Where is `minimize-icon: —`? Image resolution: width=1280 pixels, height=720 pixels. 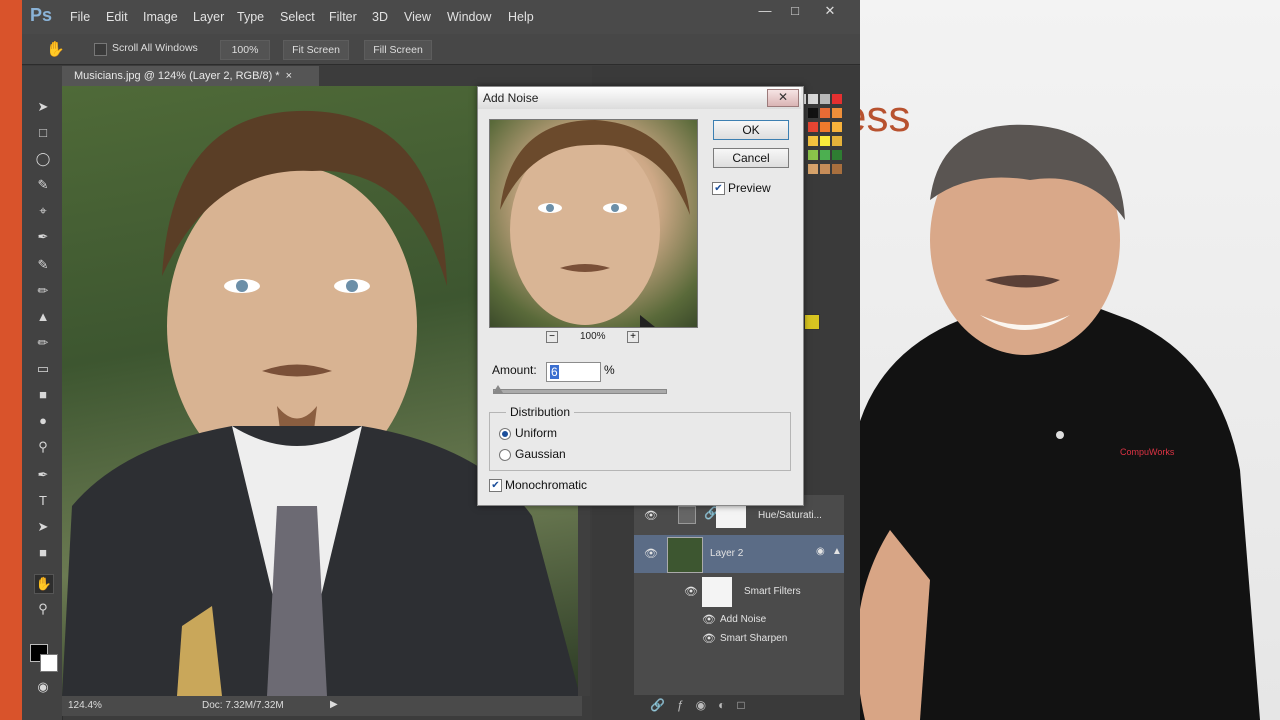
minimize-icon: — is located at coordinates (765, 12).